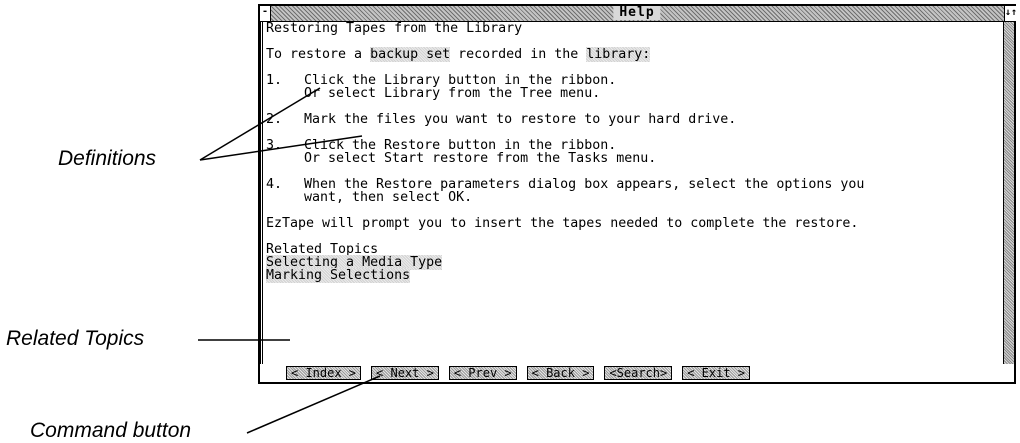 This screenshot has height=443, width=1020. I want to click on callout-command-button: Command button, so click(111, 430).